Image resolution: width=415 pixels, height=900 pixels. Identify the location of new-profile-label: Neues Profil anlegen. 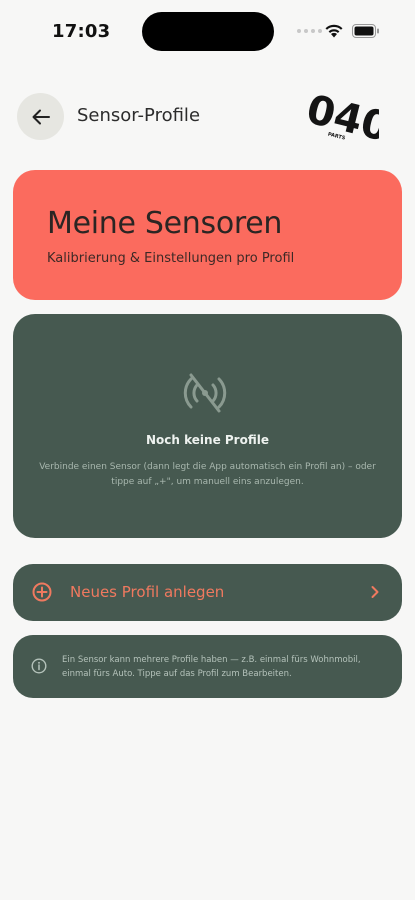
(147, 592).